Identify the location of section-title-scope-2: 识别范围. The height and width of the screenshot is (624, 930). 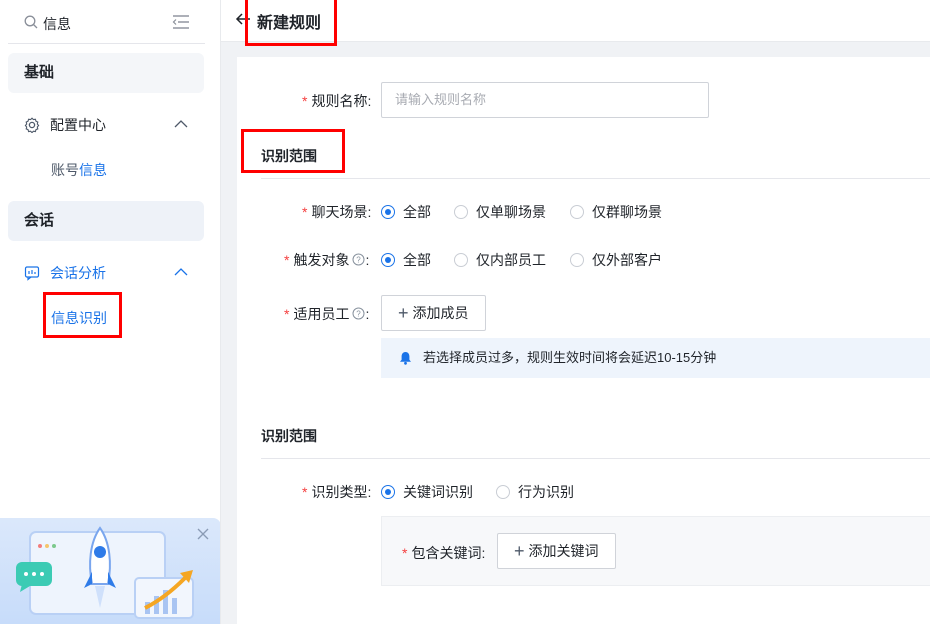
(289, 436).